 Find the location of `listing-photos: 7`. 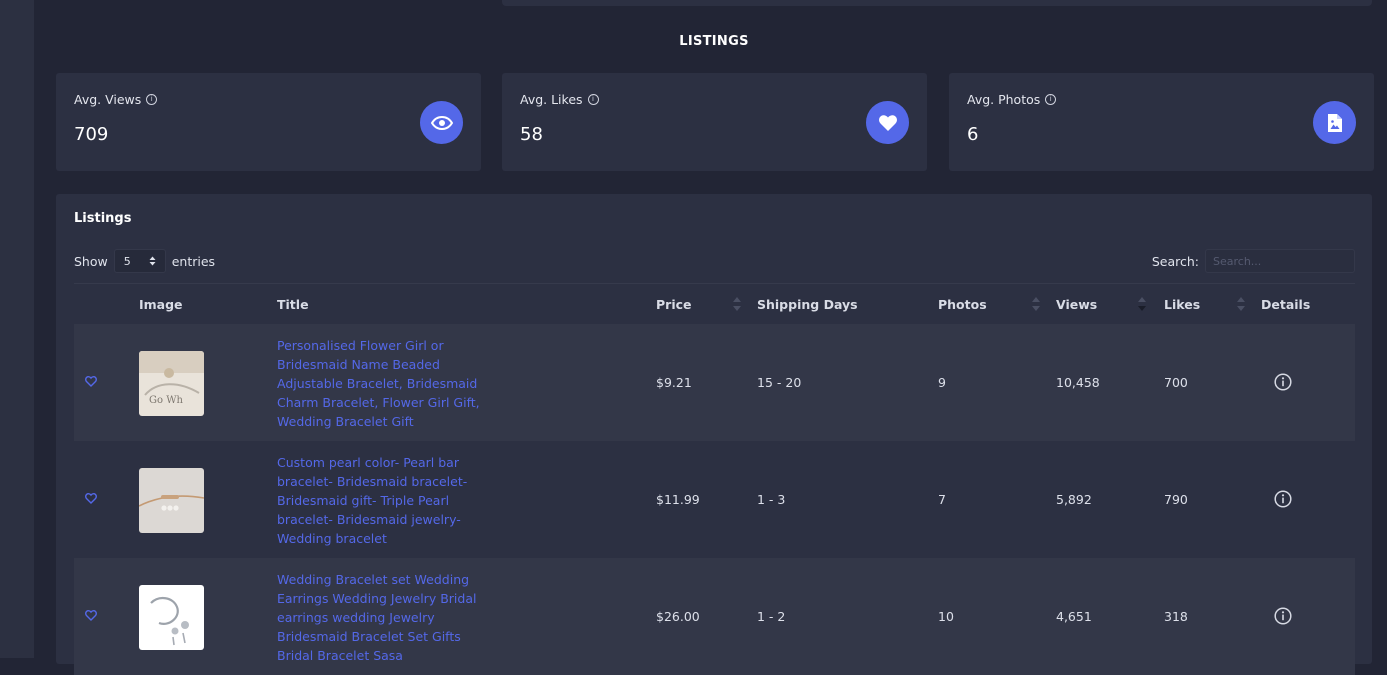

listing-photos: 7 is located at coordinates (942, 499).